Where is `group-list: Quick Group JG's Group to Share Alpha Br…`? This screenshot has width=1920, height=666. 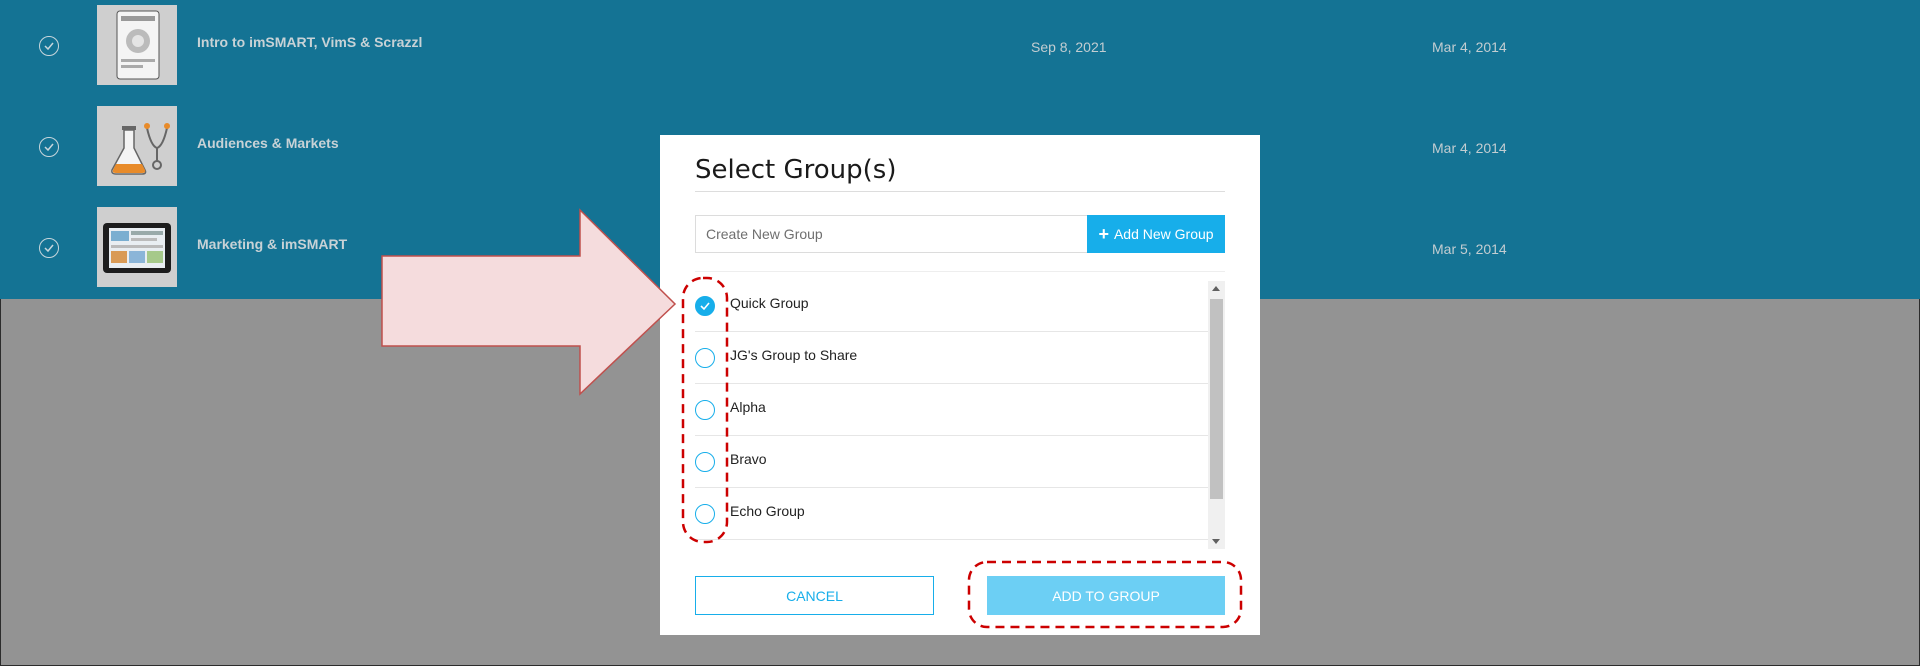
group-list: Quick Group JG's Group to Share Alpha Br… is located at coordinates (960, 415).